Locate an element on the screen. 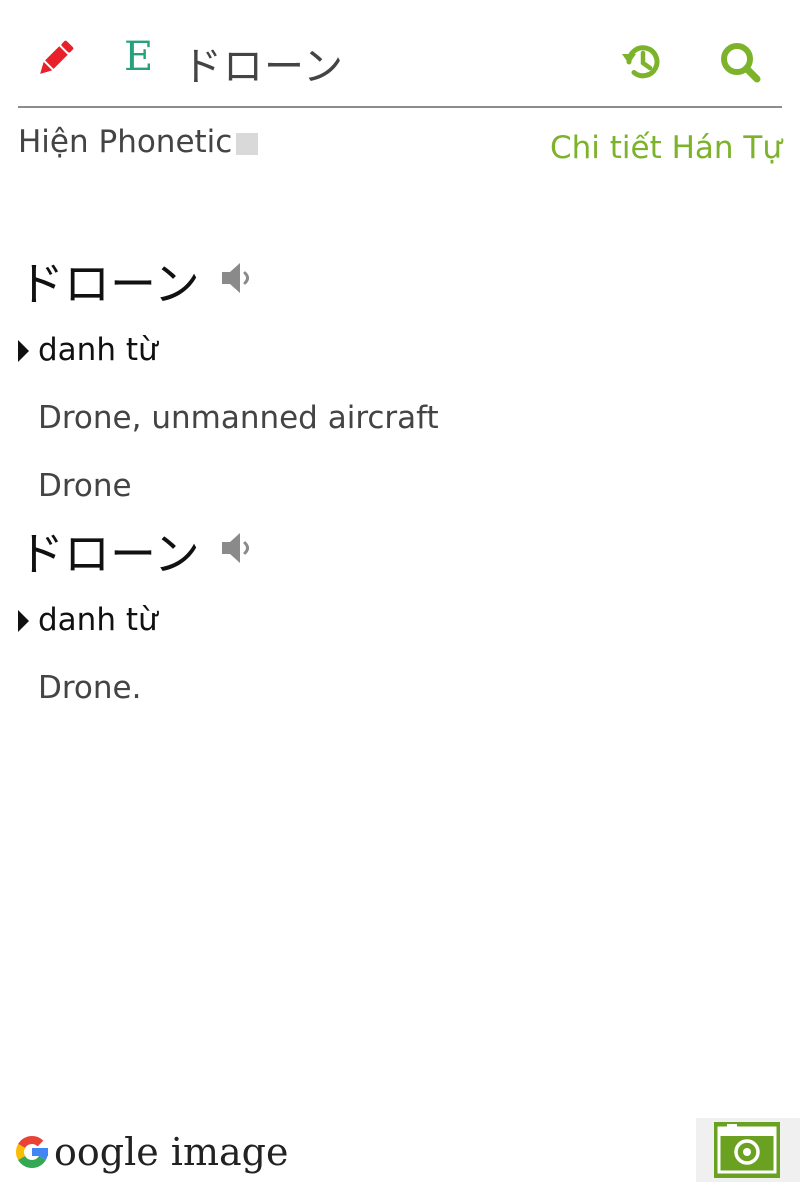 This screenshot has height=1182, width=800. camera-icon is located at coordinates (747, 1150).